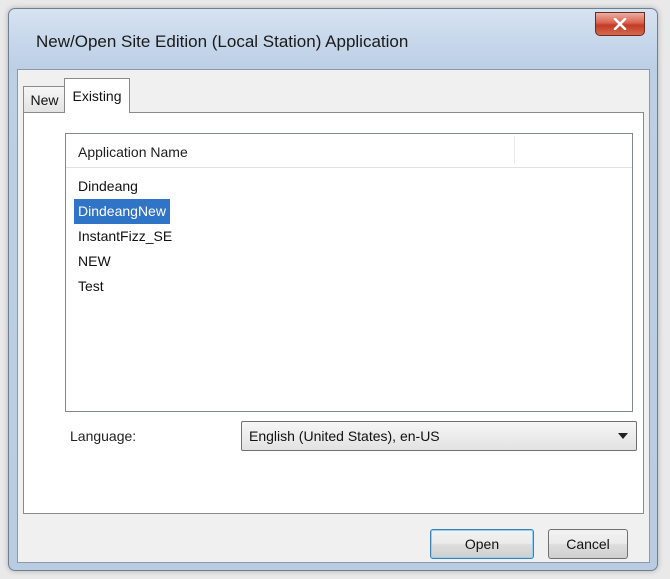 This screenshot has height=579, width=670. I want to click on list-item-selected: DindeangNew, so click(122, 211).